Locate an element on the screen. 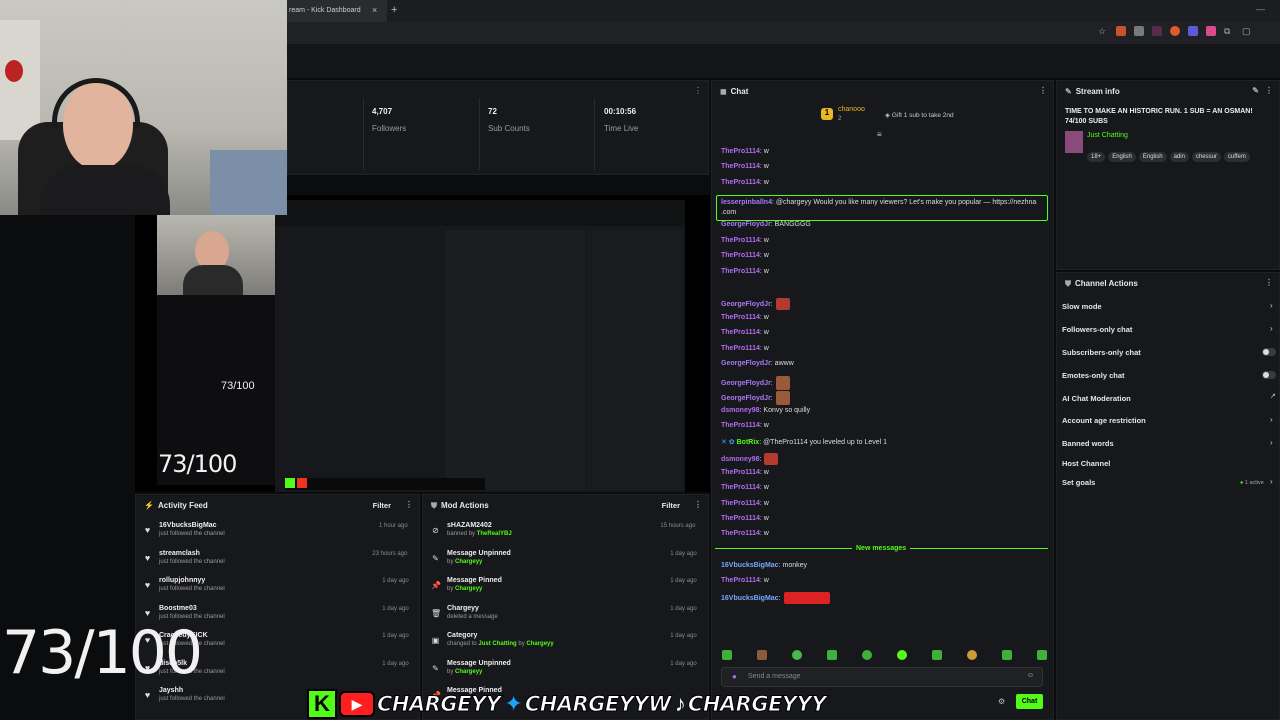 The width and height of the screenshot is (1280, 720). action-slow-mode: Slow mode is located at coordinates (1082, 306).